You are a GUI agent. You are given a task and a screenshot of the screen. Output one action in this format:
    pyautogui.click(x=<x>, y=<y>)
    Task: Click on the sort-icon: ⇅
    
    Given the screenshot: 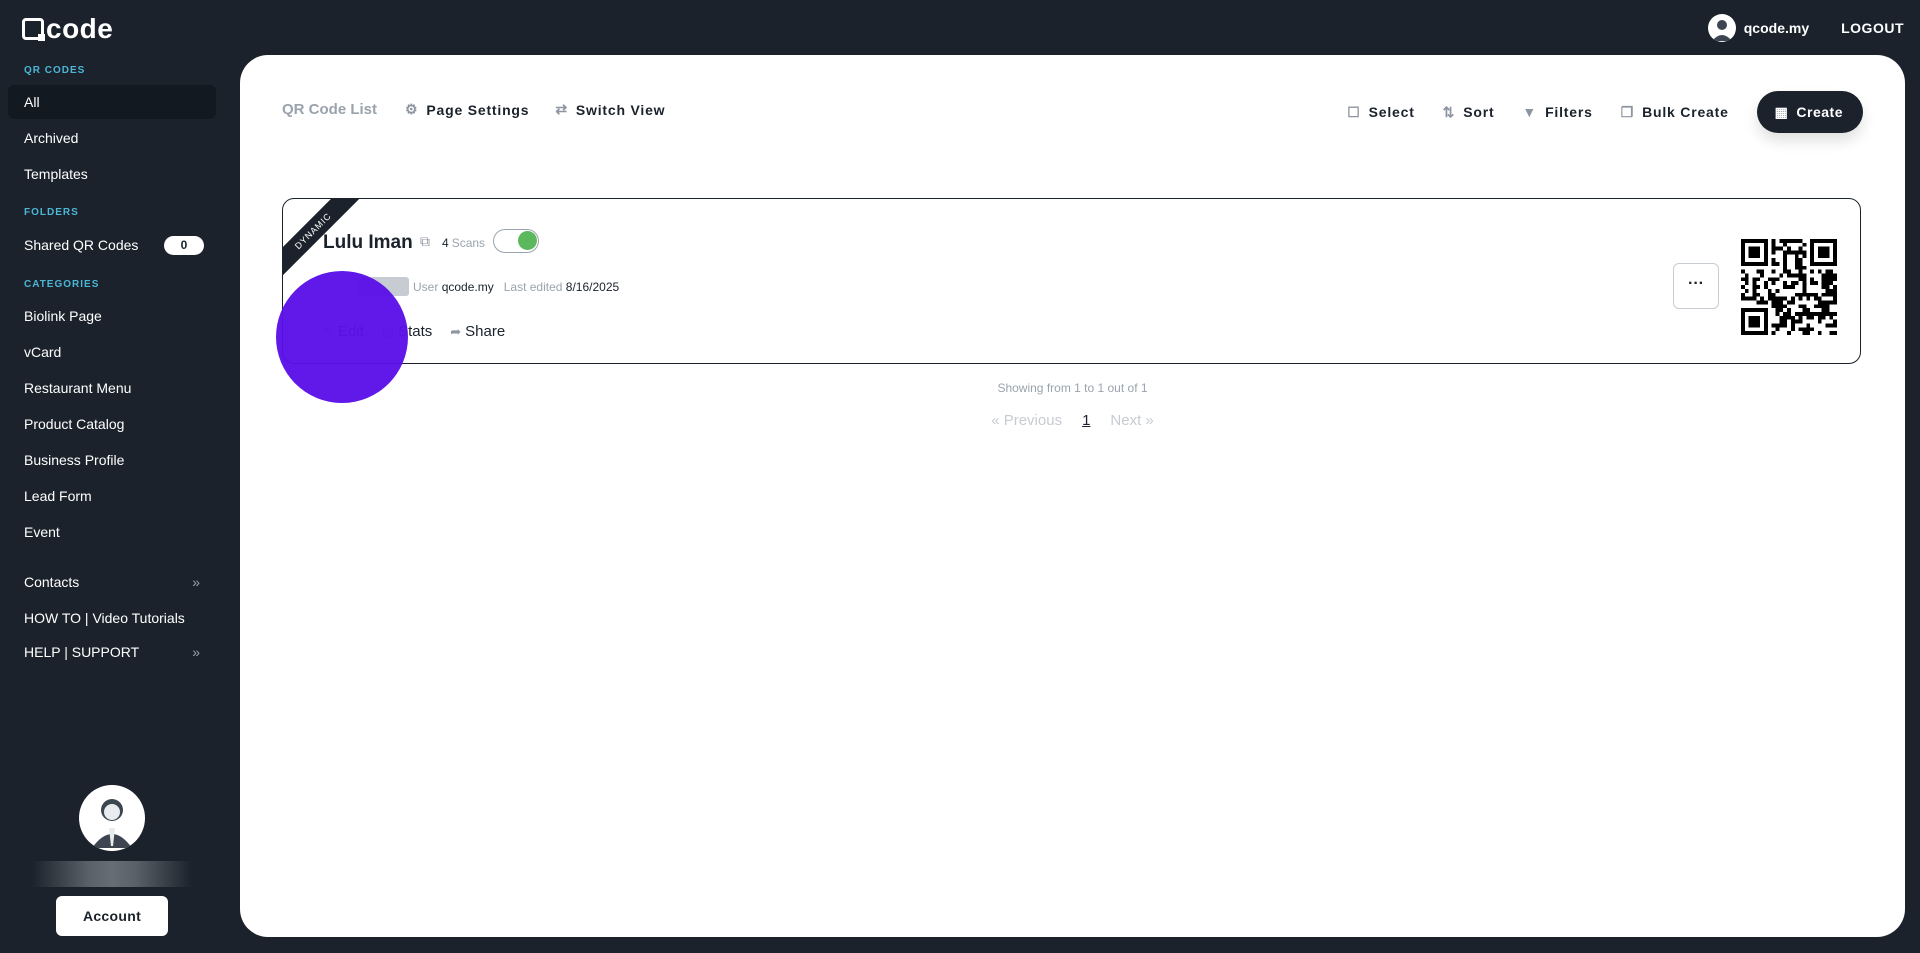 What is the action you would take?
    pyautogui.click(x=1449, y=111)
    